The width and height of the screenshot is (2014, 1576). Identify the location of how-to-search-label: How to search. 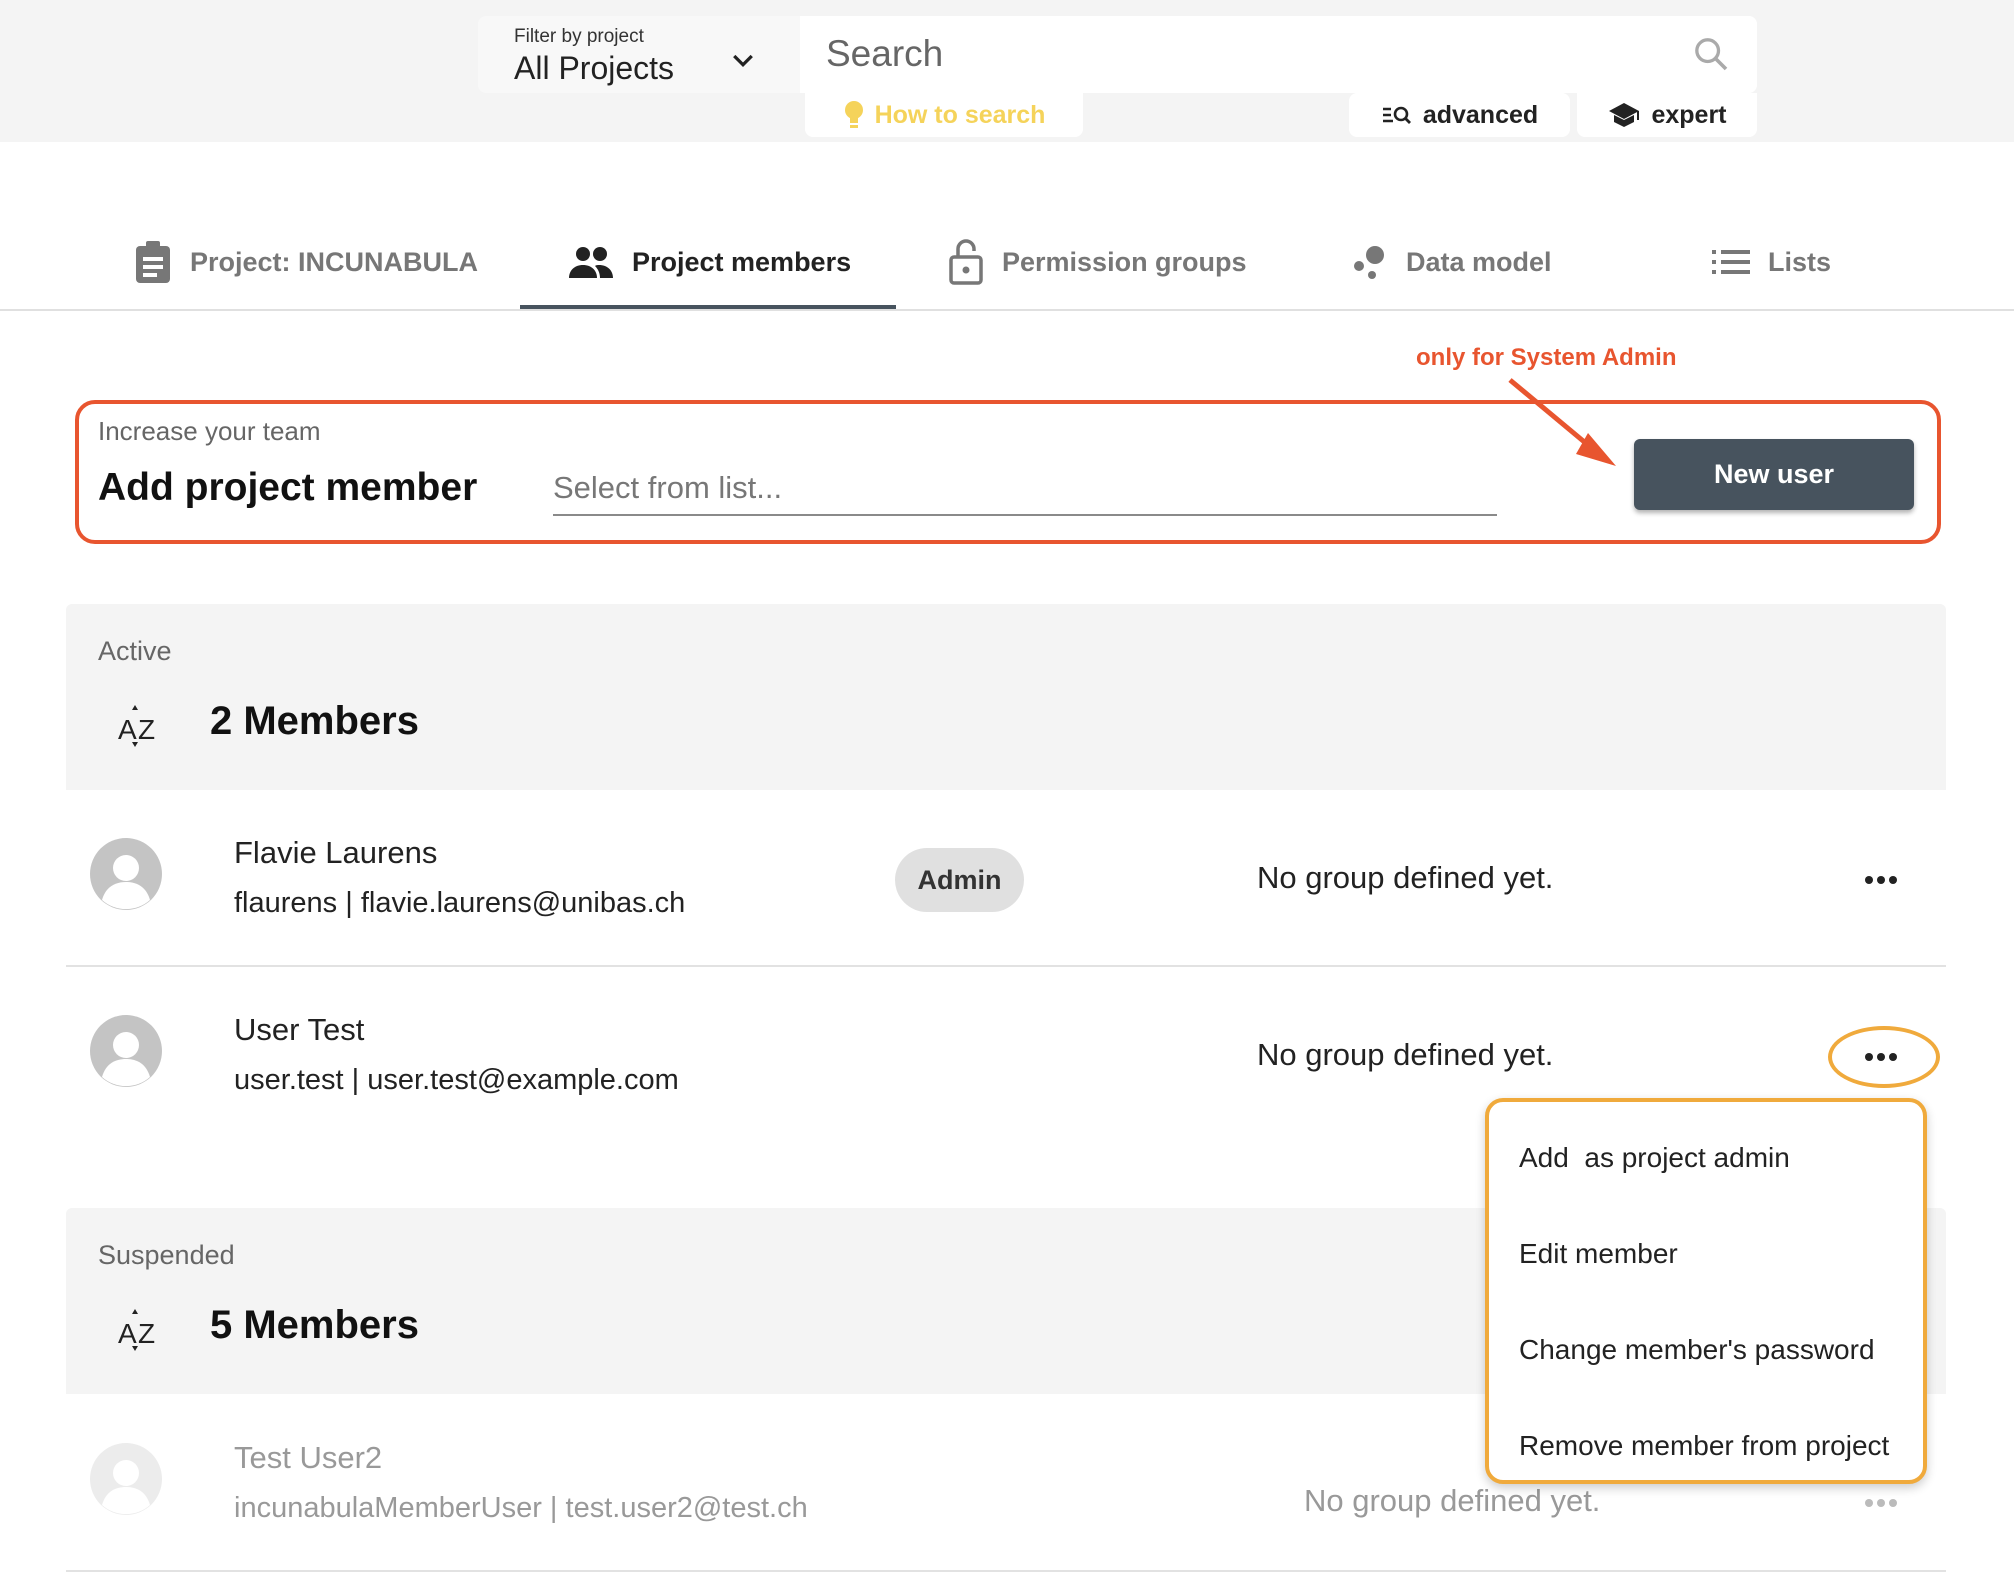
(960, 114).